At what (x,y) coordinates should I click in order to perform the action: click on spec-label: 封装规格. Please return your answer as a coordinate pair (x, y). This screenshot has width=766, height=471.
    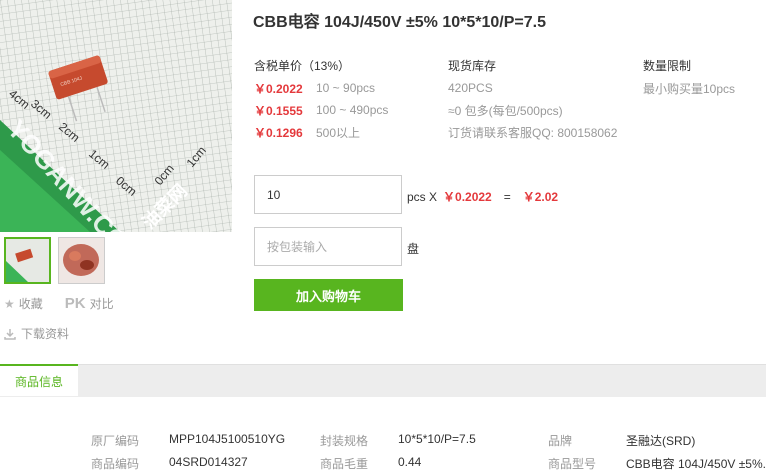
    Looking at the image, I should click on (344, 441).